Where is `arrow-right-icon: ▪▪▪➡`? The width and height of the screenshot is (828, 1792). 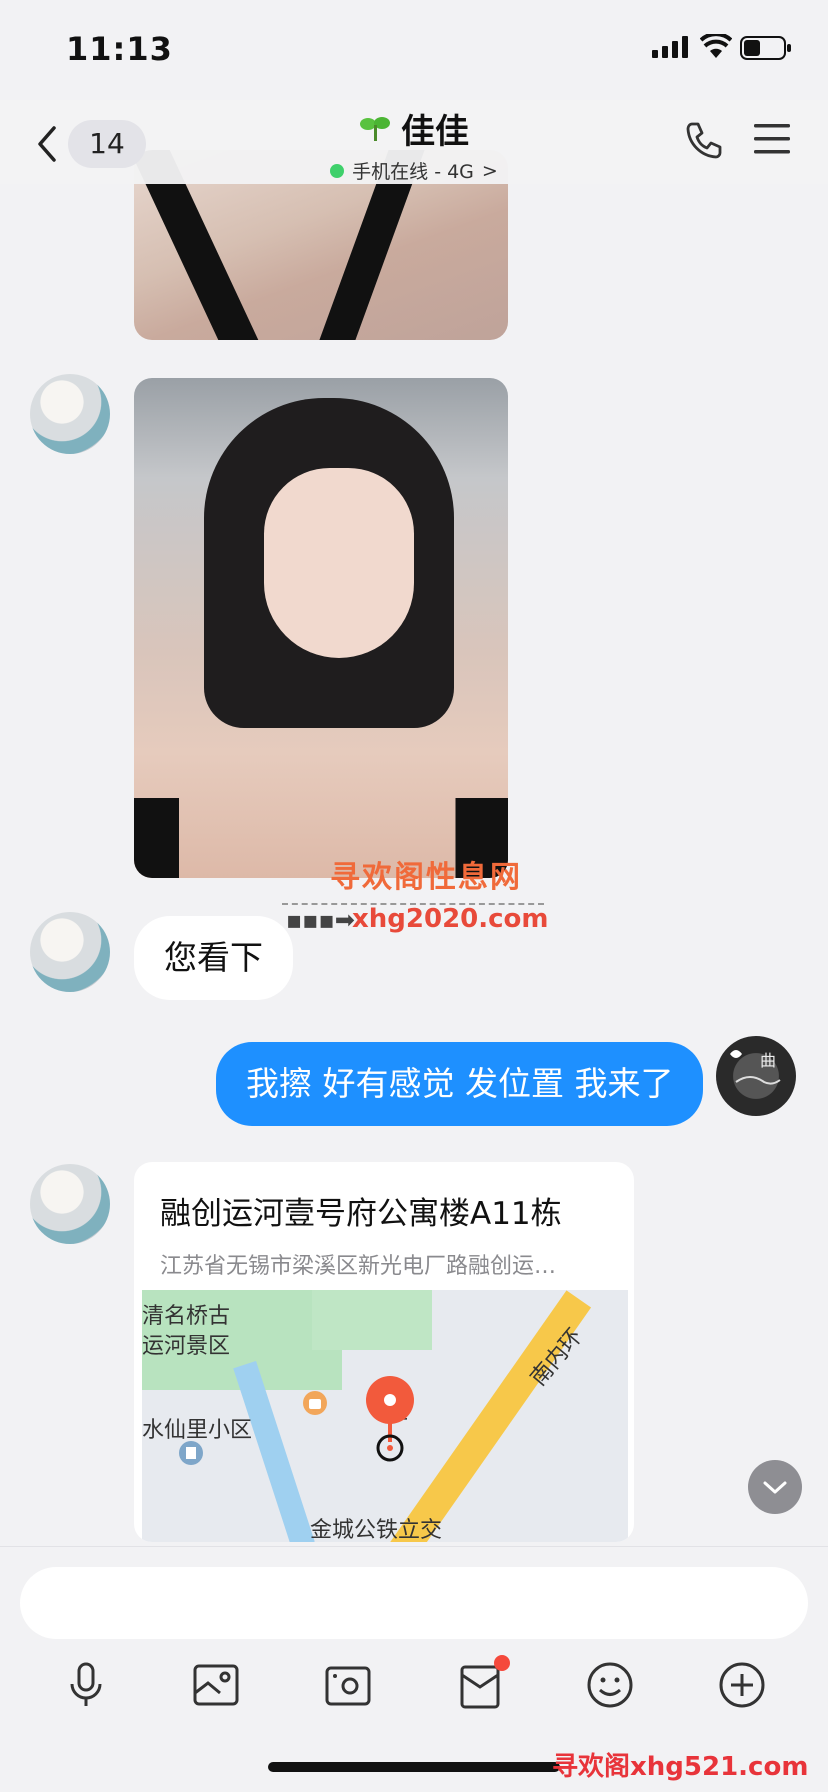
arrow-right-icon: ▪▪▪➡ is located at coordinates (320, 920).